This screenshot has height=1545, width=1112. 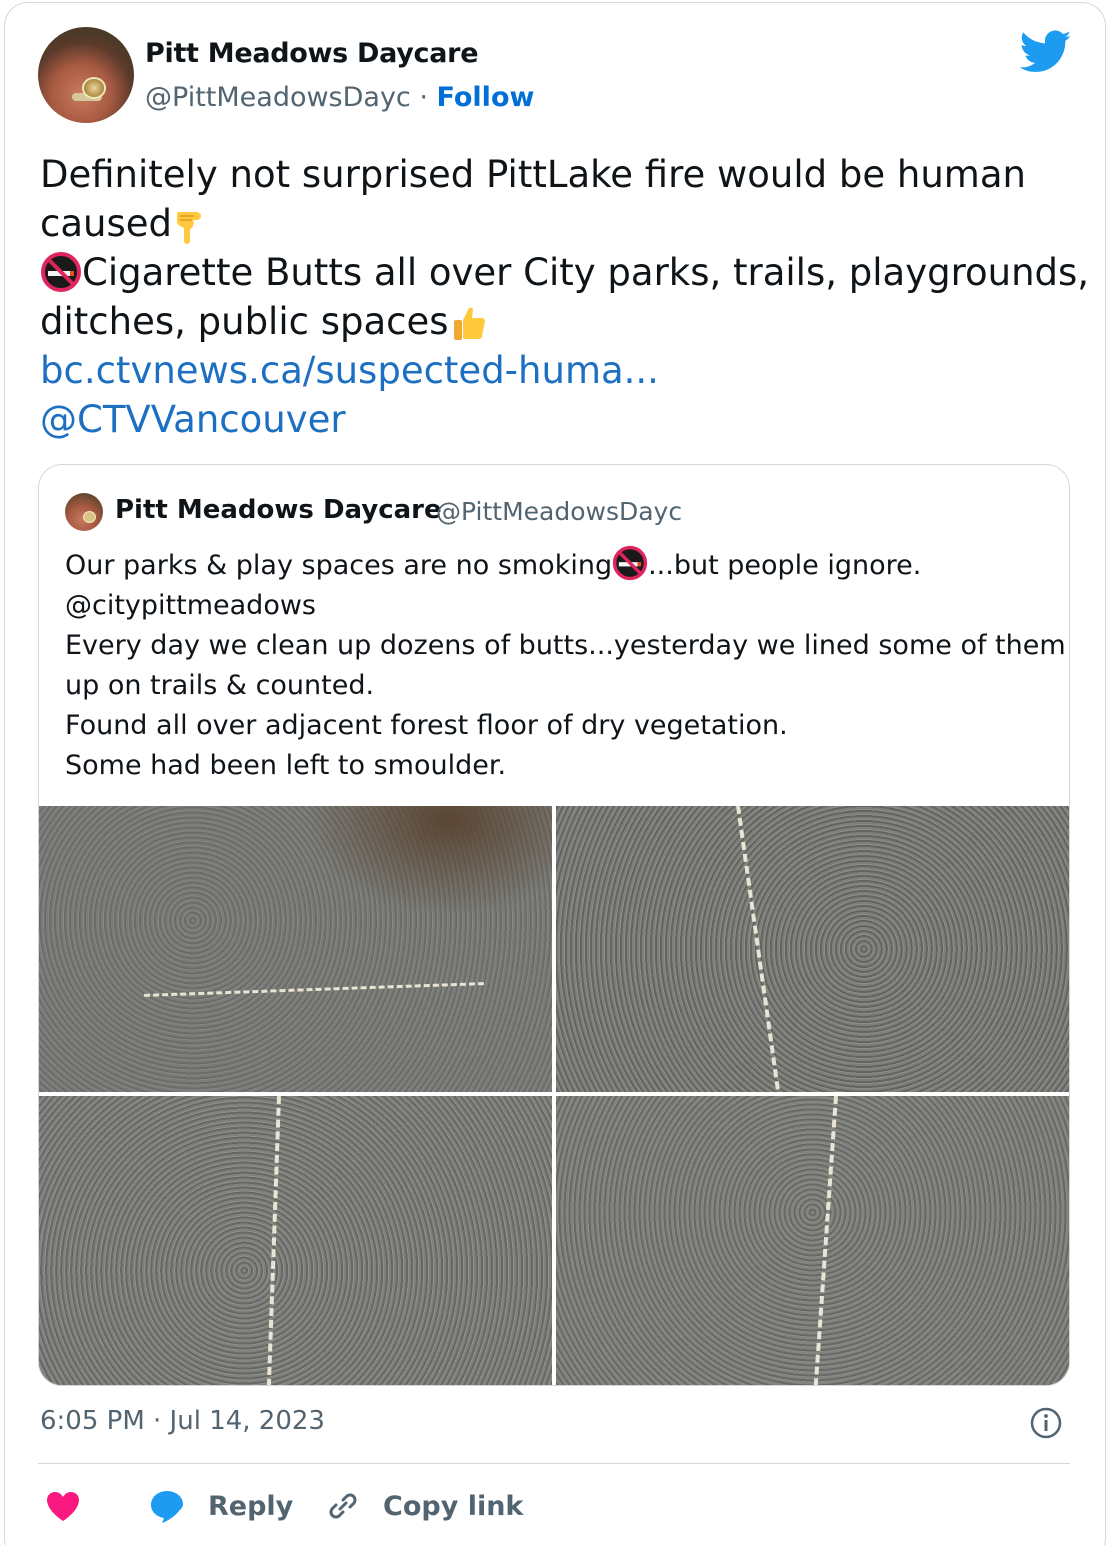 I want to click on like-button, so click(x=63, y=1506).